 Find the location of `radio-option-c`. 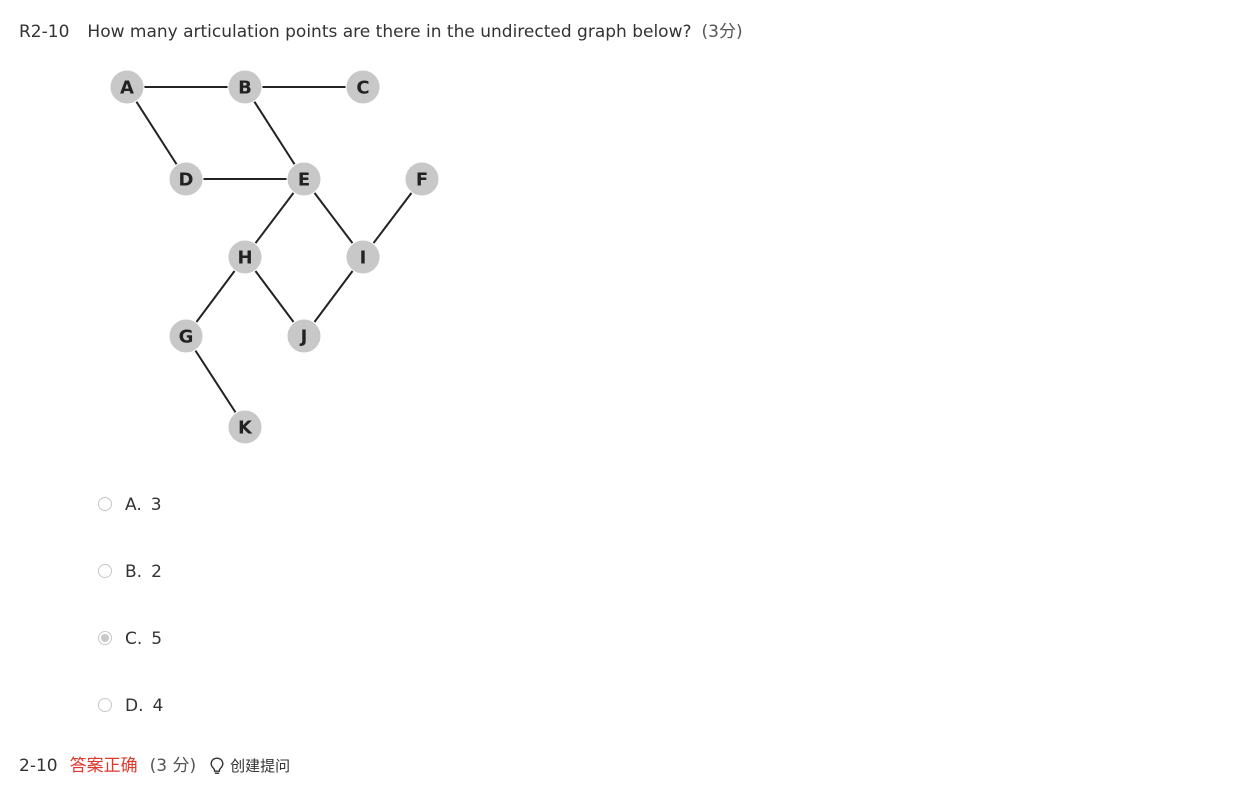

radio-option-c is located at coordinates (105, 638).